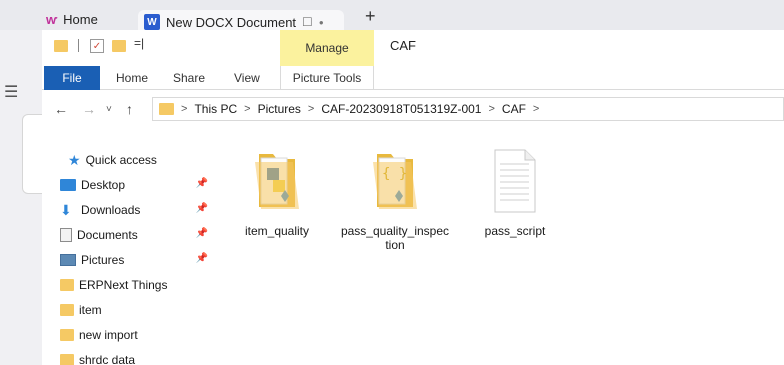  What do you see at coordinates (327, 48) in the screenshot?
I see `manage-contextual-tab: Manage` at bounding box center [327, 48].